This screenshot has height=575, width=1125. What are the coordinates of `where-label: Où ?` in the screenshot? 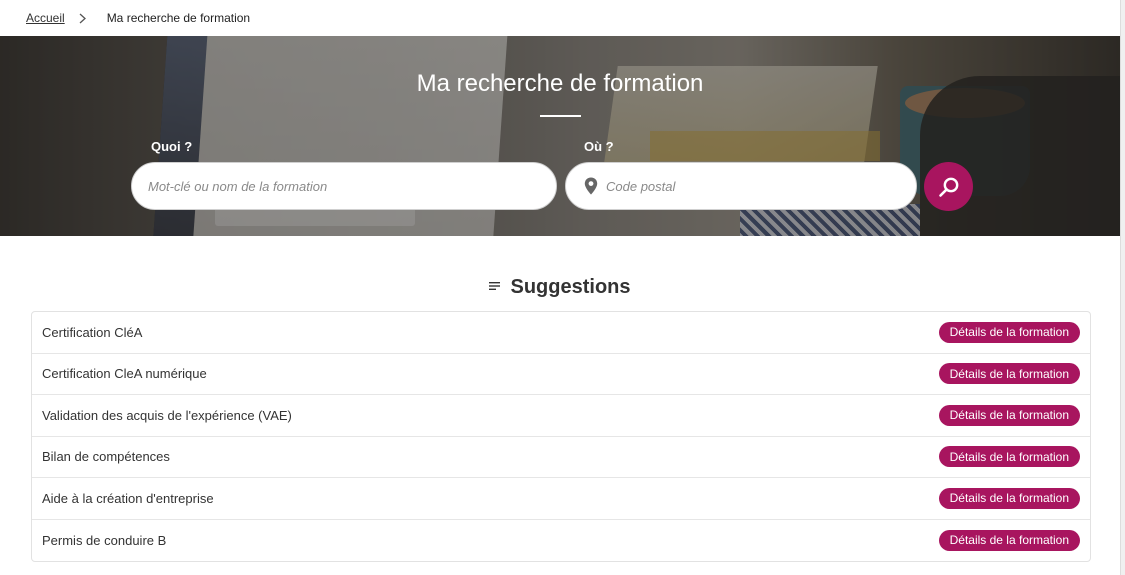 It's located at (599, 146).